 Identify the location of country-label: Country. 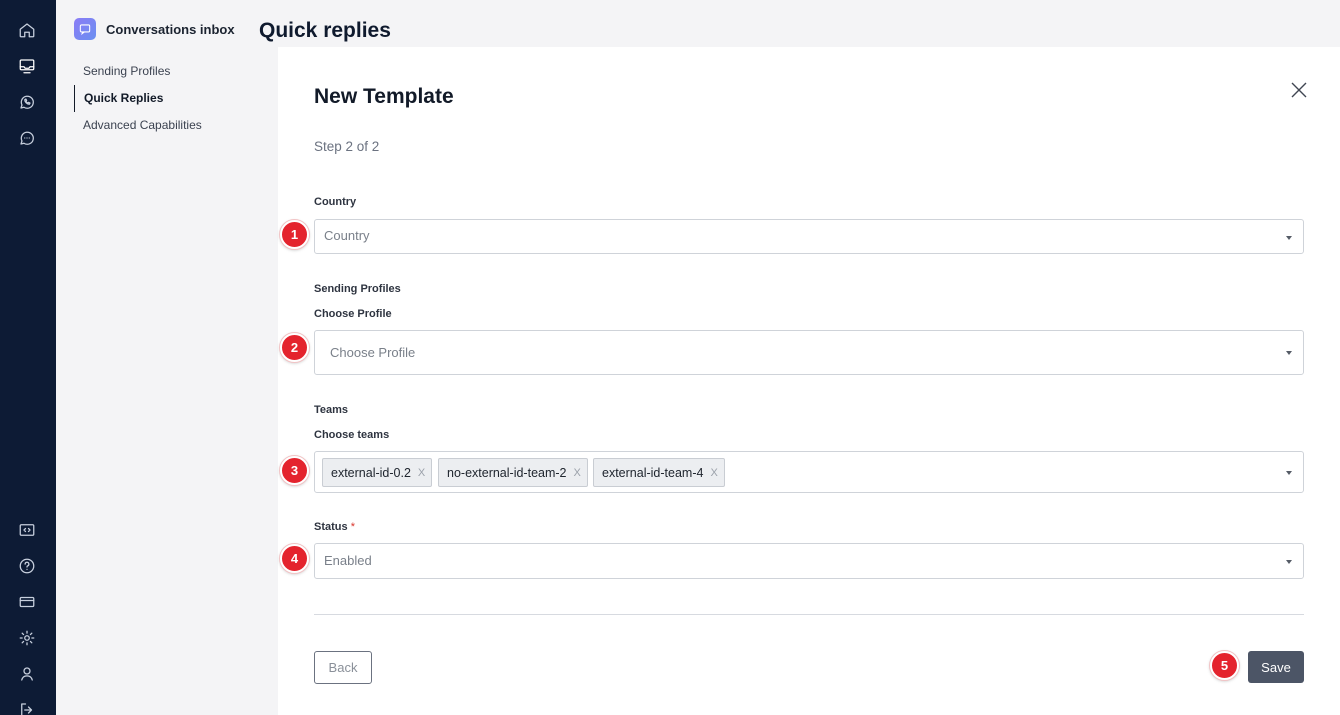
(335, 202).